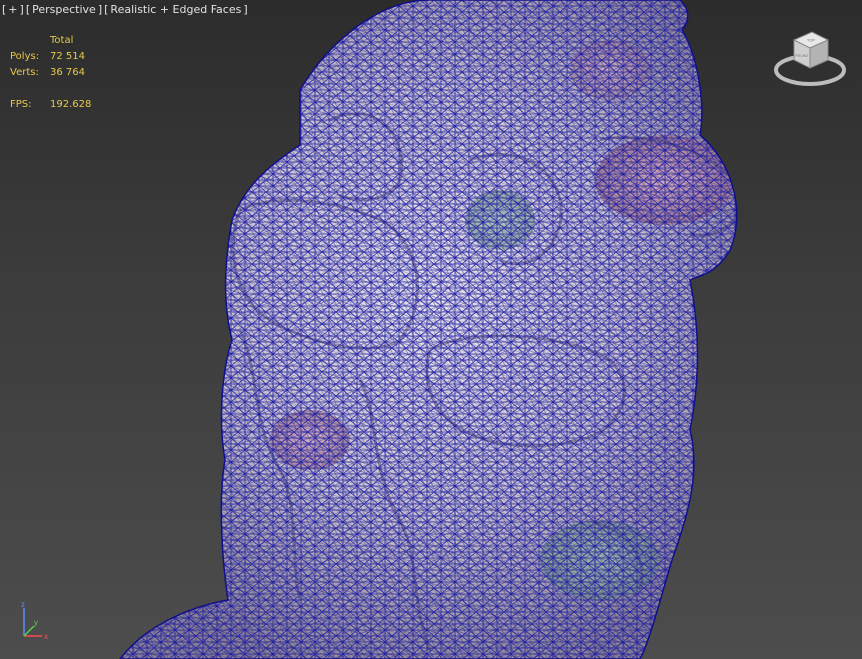  Describe the element at coordinates (12, 9) in the screenshot. I see `viewport-general-menu: +` at that location.